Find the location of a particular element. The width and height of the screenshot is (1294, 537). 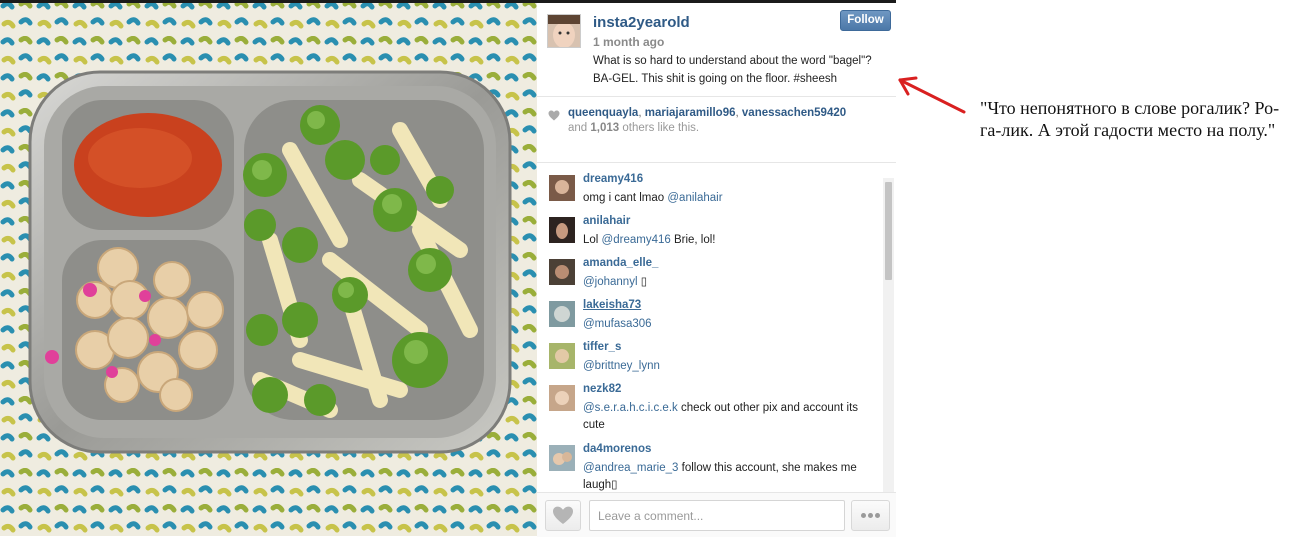

comment-text: omg i cant lmao @anilahair is located at coordinates (728, 198).